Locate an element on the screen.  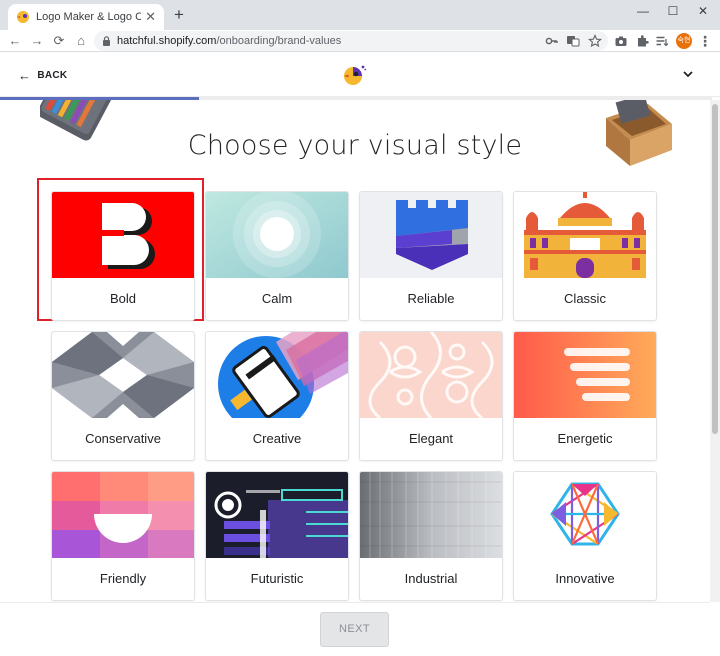
browser-tab: Logo Maker & Logo Creator - F ✕ is located at coordinates (86, 17).